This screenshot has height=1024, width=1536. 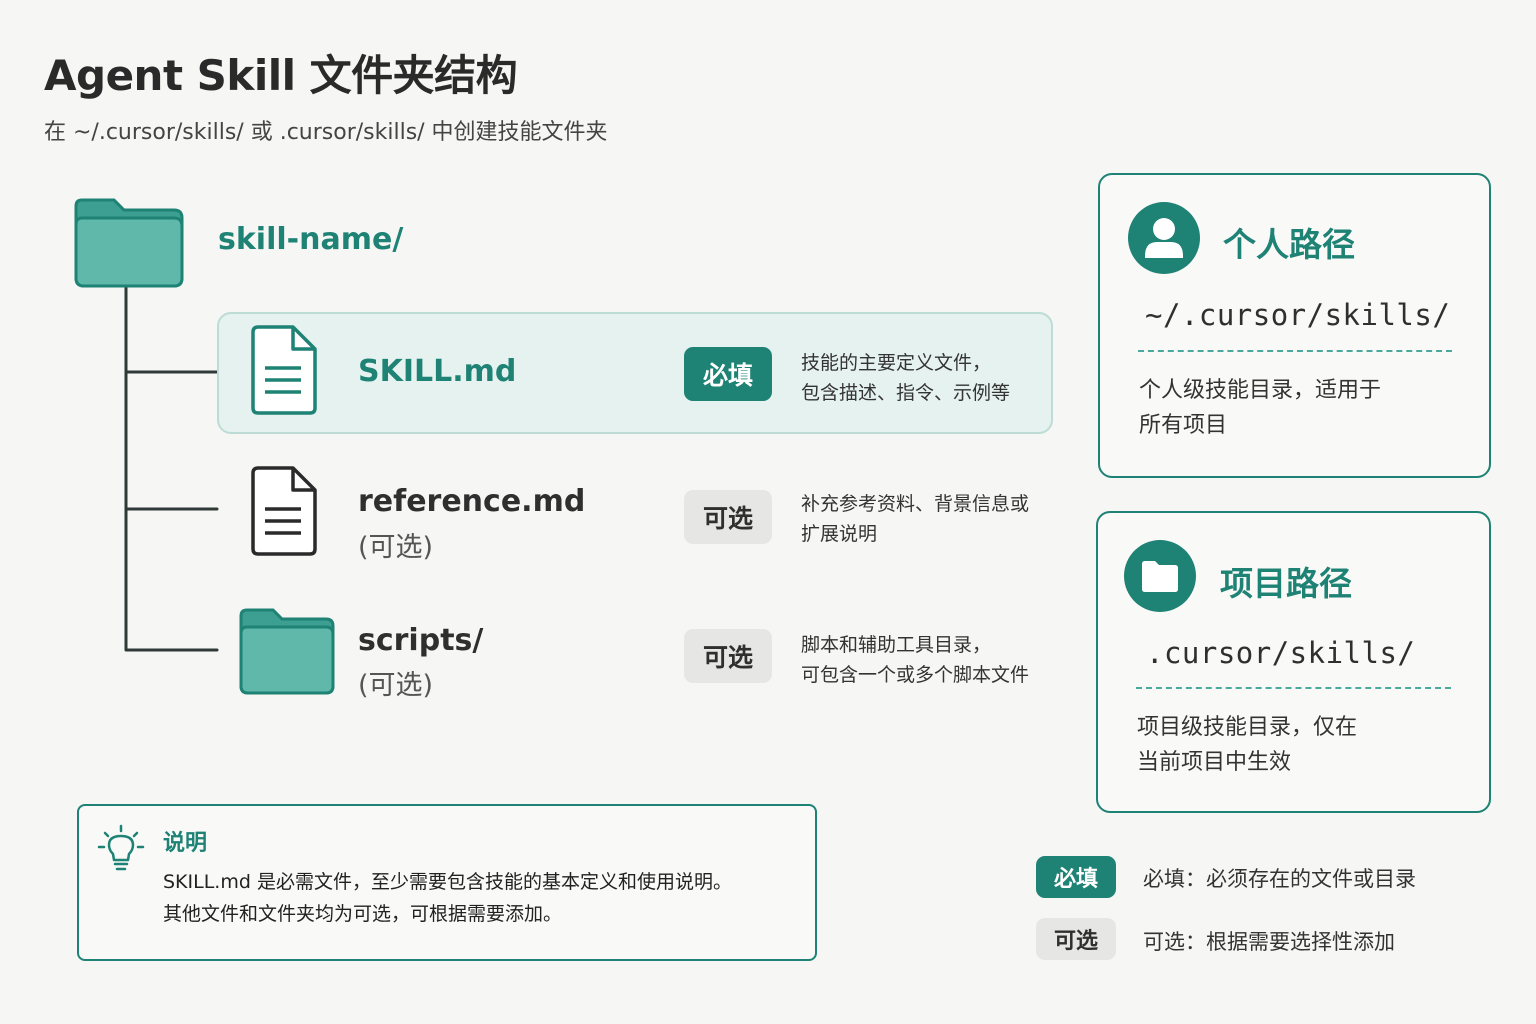 What do you see at coordinates (1214, 762) in the screenshot?
I see `desc-line: 当前项目中生效` at bounding box center [1214, 762].